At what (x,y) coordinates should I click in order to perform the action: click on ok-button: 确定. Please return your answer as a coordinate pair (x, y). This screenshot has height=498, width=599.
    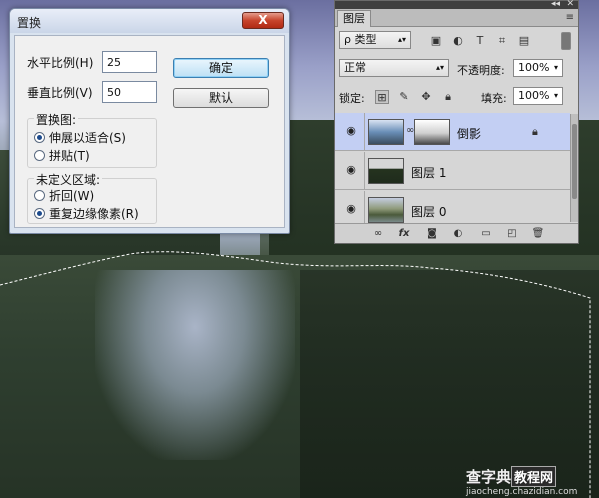
    Looking at the image, I should click on (221, 68).